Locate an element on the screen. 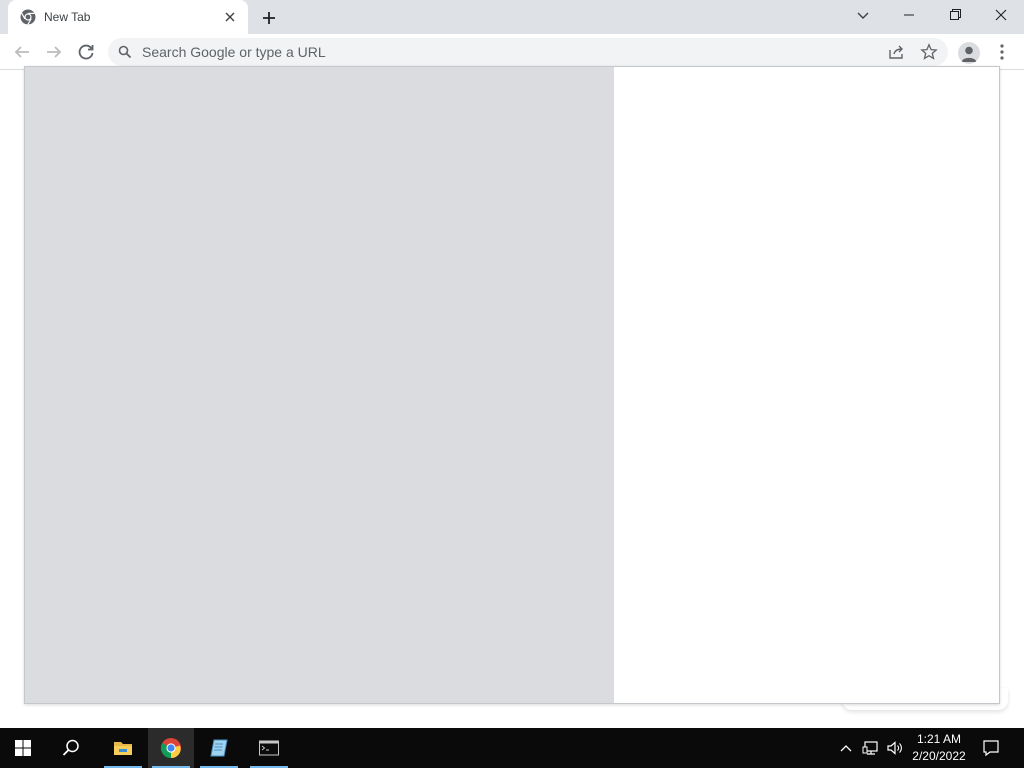  clock-date: 2/20/2022 is located at coordinates (939, 756).